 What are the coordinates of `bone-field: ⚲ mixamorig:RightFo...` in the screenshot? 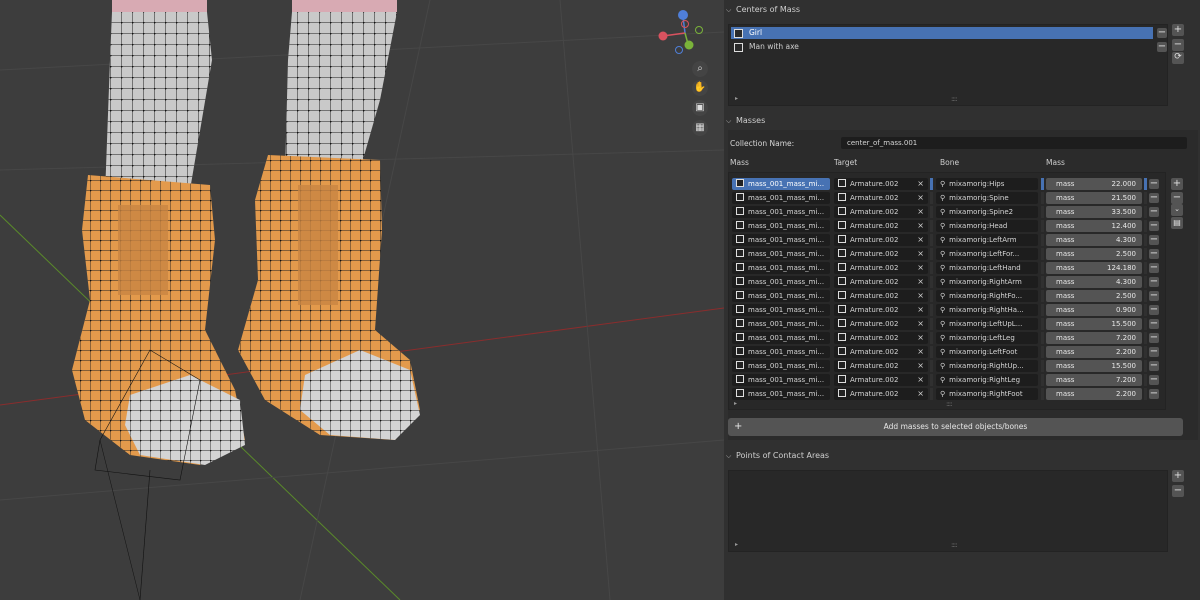 It's located at (987, 296).